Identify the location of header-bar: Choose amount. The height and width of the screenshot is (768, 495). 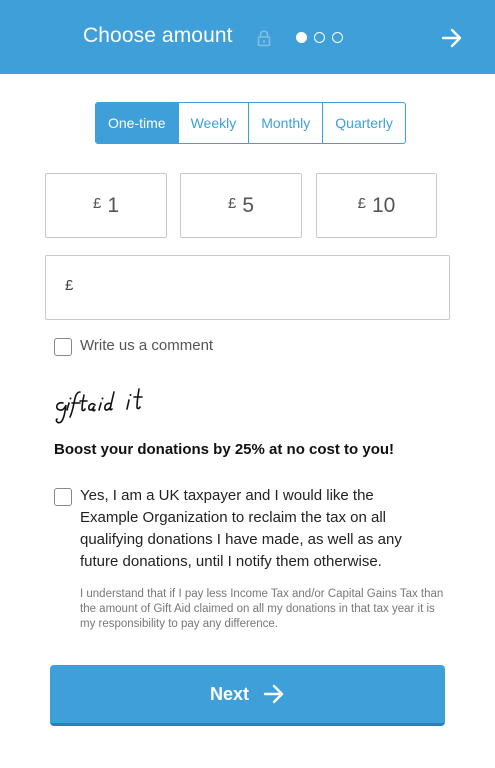
(247, 37).